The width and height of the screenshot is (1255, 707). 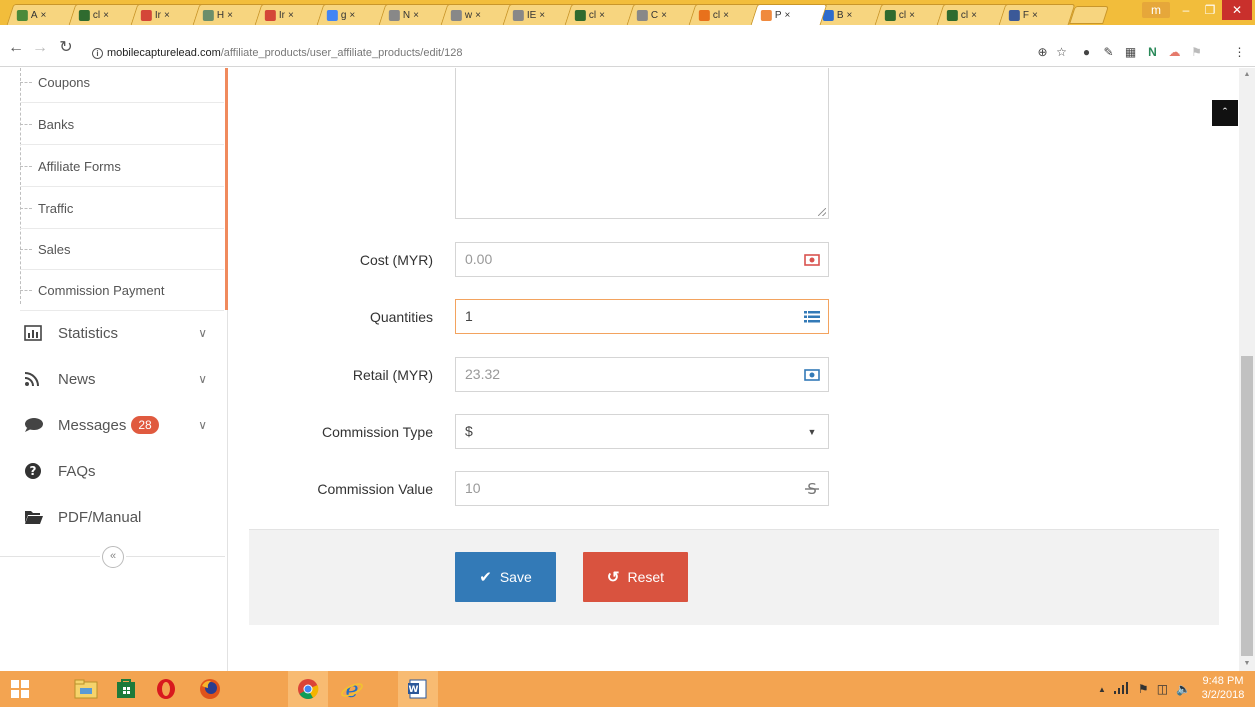 What do you see at coordinates (20, 689) in the screenshot?
I see `start-windows-icon` at bounding box center [20, 689].